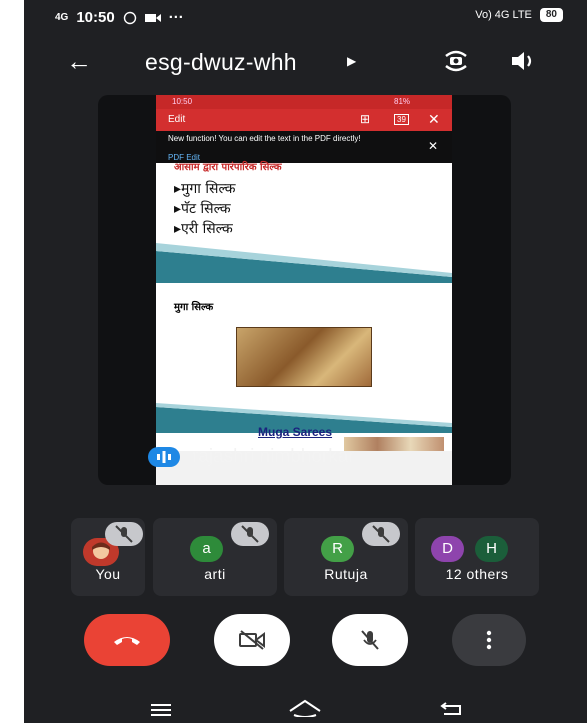 This screenshot has width=587, height=723. Describe the element at coordinates (491, 549) in the screenshot. I see `avatar: H` at that location.